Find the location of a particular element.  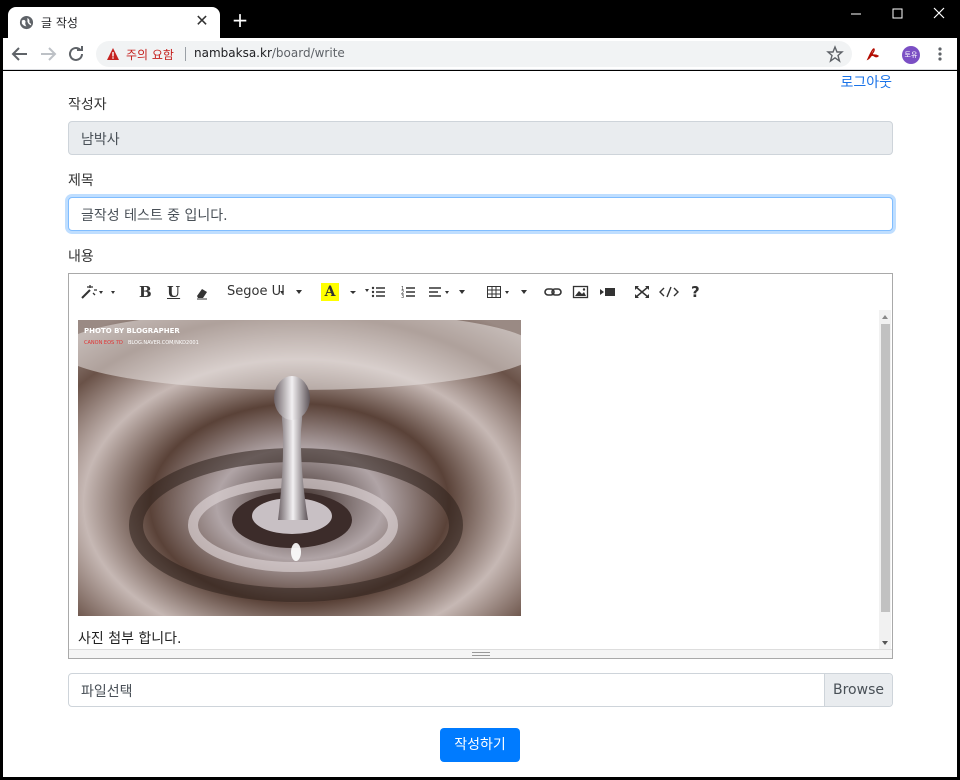

link-icon is located at coordinates (553, 292).